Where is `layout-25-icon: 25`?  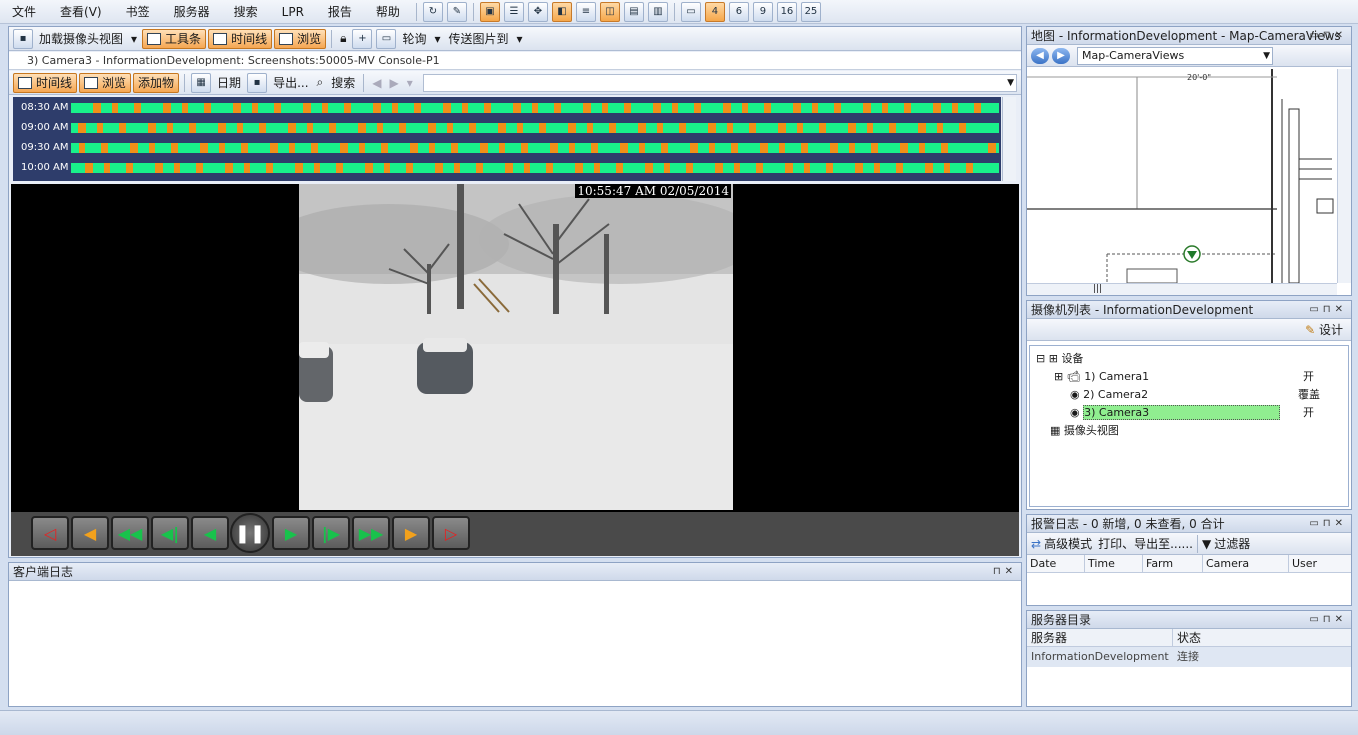 layout-25-icon: 25 is located at coordinates (810, 11).